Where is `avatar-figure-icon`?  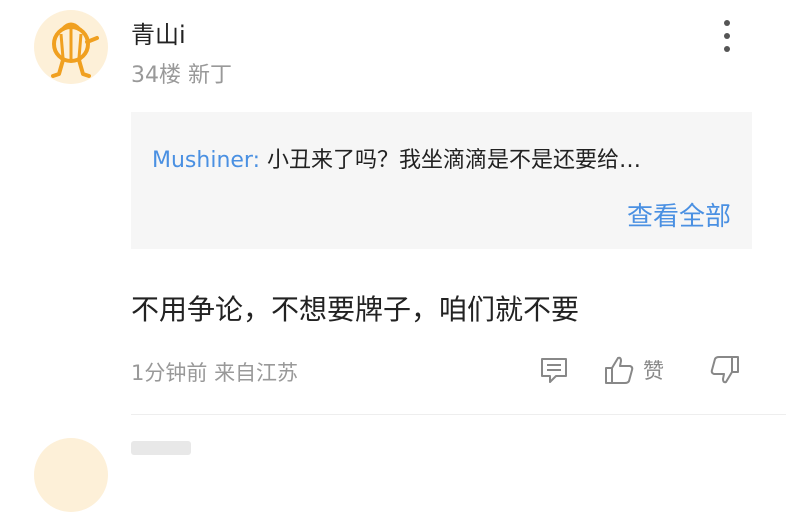 avatar-figure-icon is located at coordinates (75, 50).